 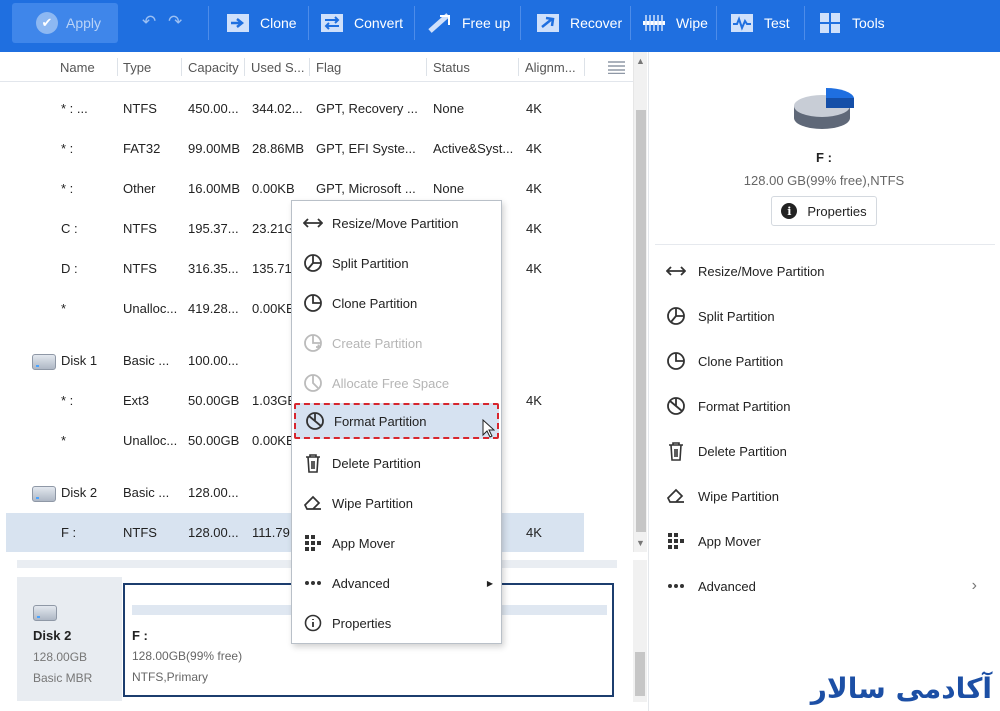 I want to click on clone-button: Clone, so click(x=261, y=23).